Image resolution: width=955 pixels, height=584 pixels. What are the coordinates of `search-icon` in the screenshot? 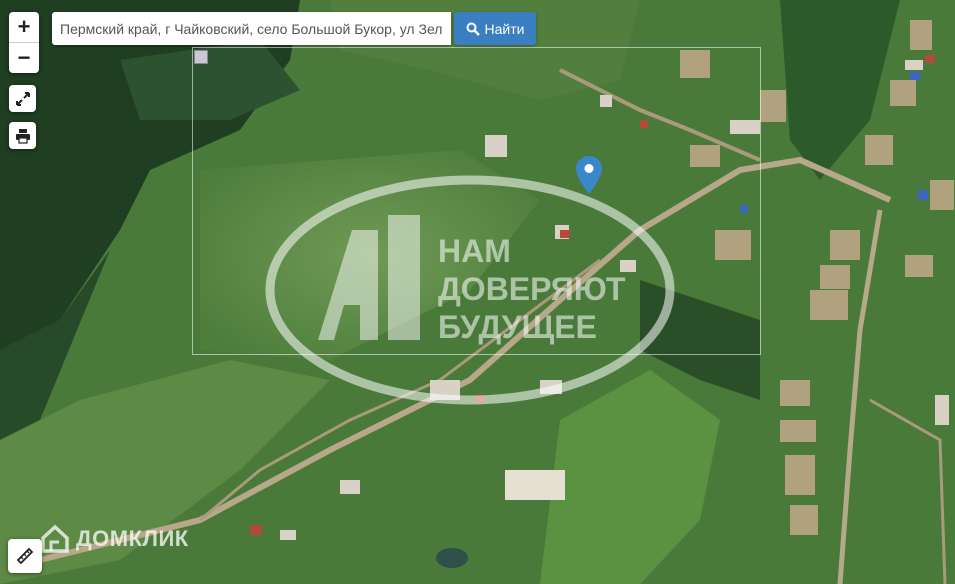 It's located at (473, 29).